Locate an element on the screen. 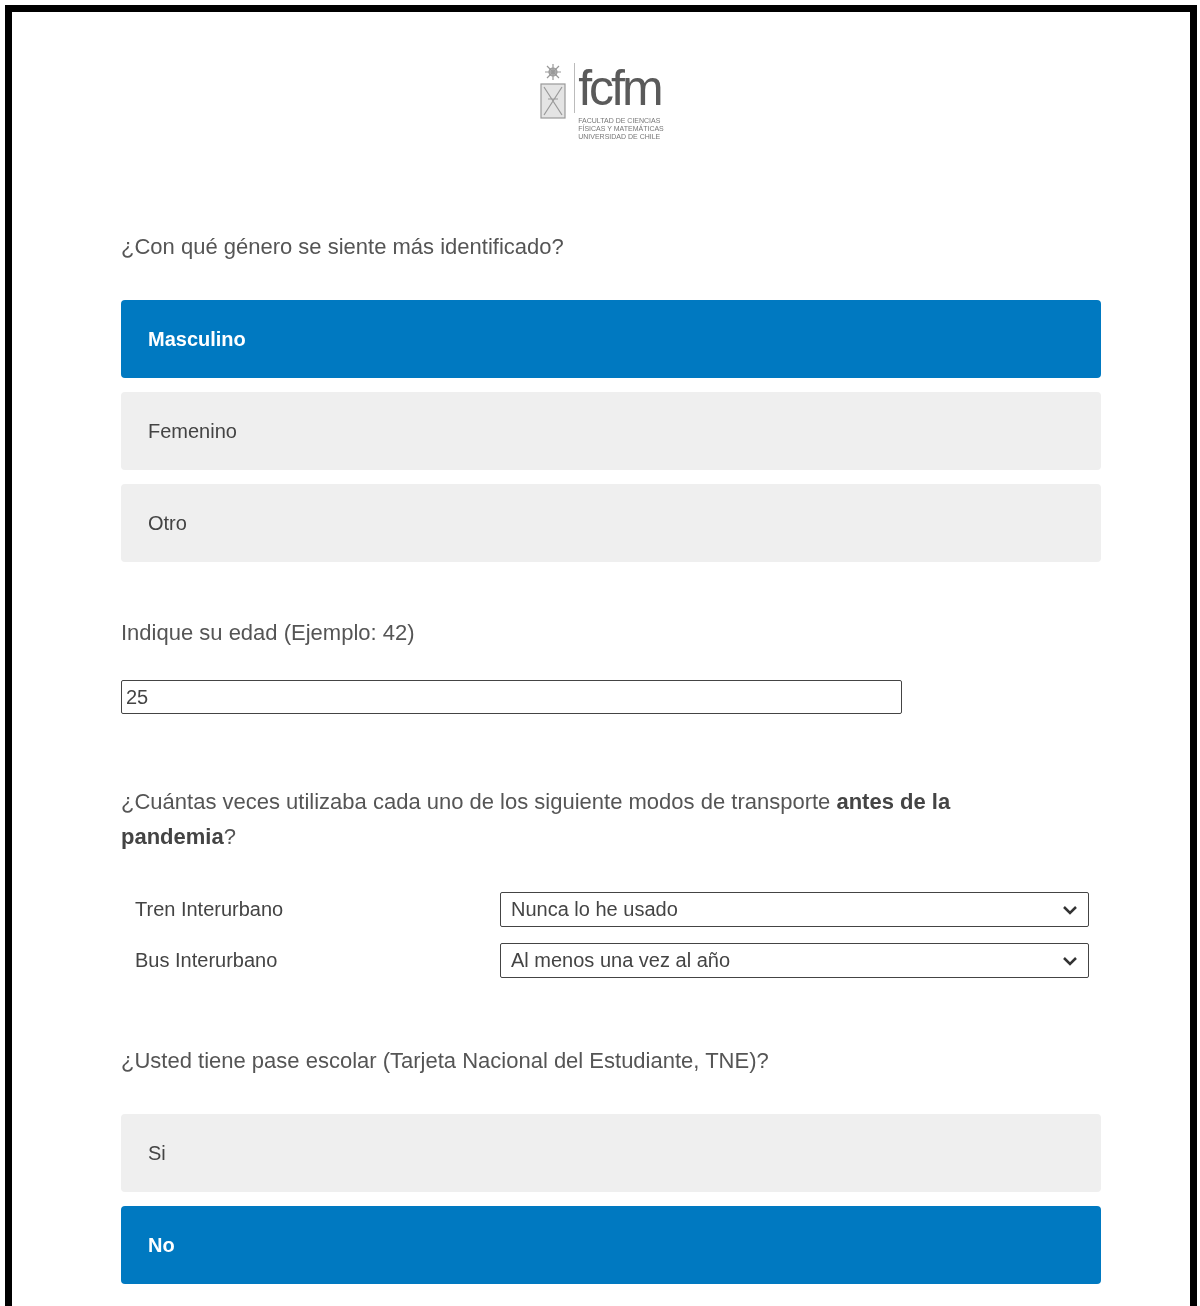  question-text: Indique su edad (Ejemplo: 42) is located at coordinates (268, 633).